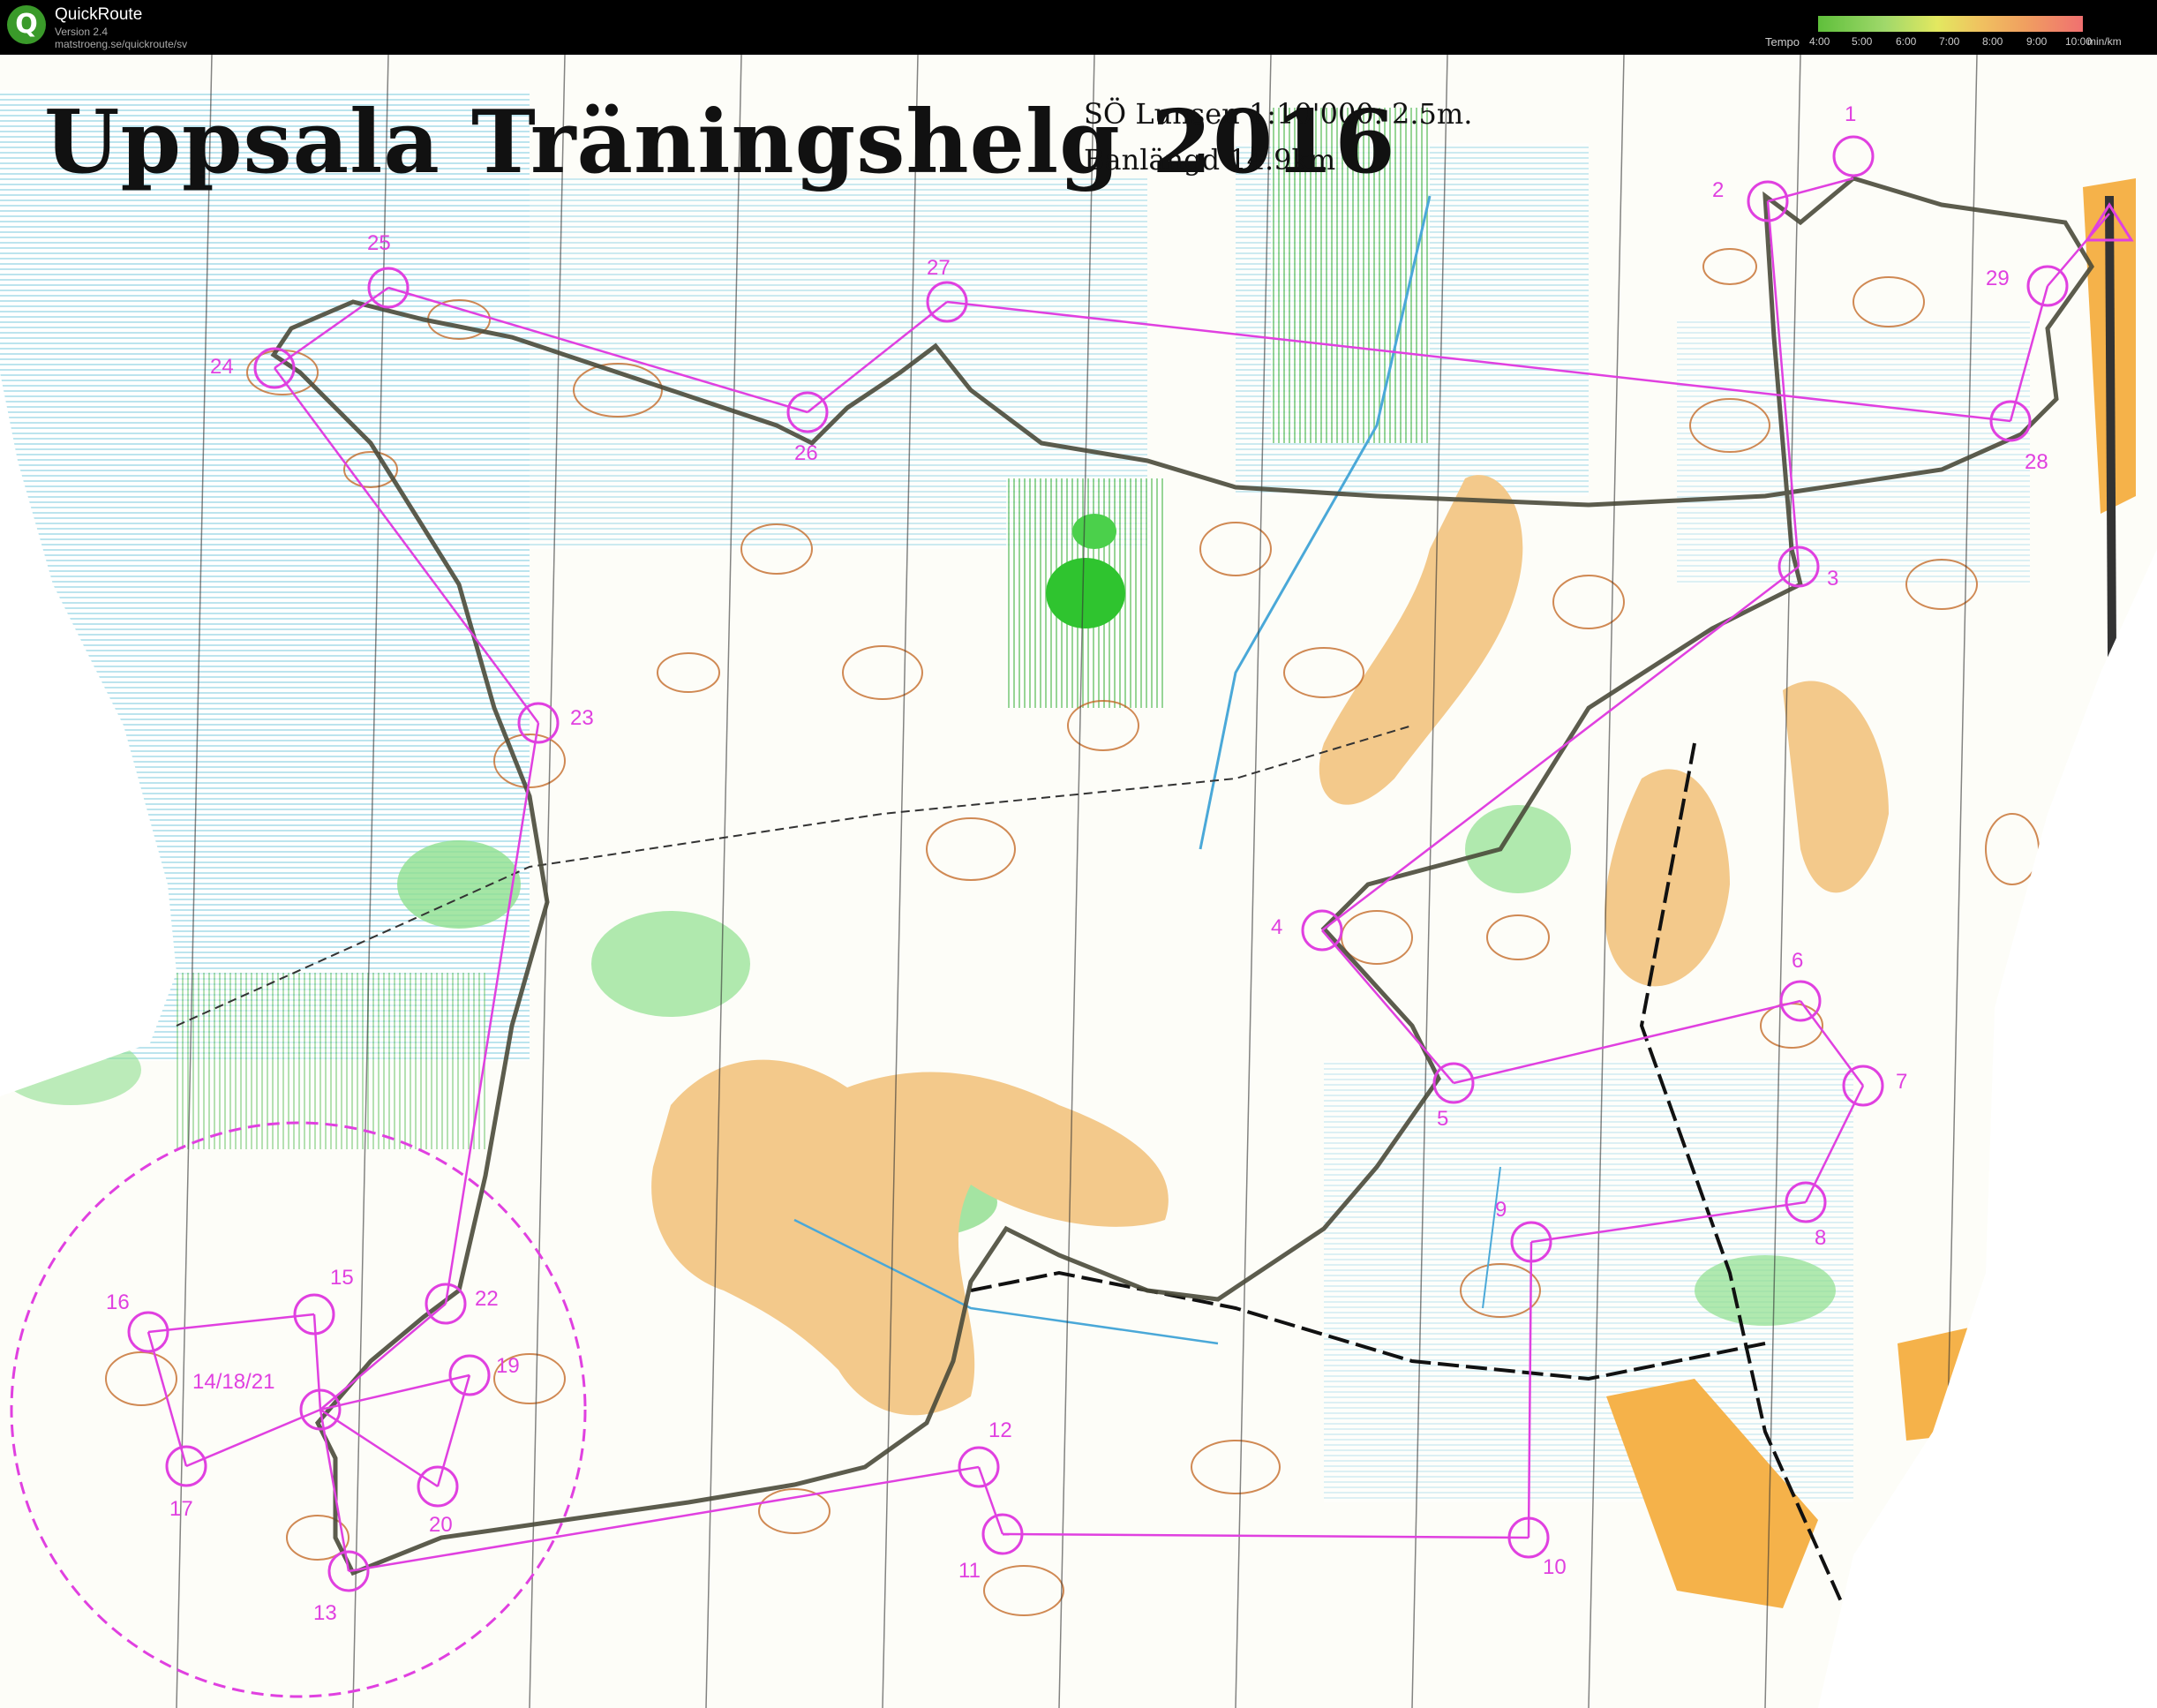 This screenshot has width=2157, height=1708. Describe the element at coordinates (2037, 42) in the screenshot. I see `tempo-tick: 9:00` at that location.